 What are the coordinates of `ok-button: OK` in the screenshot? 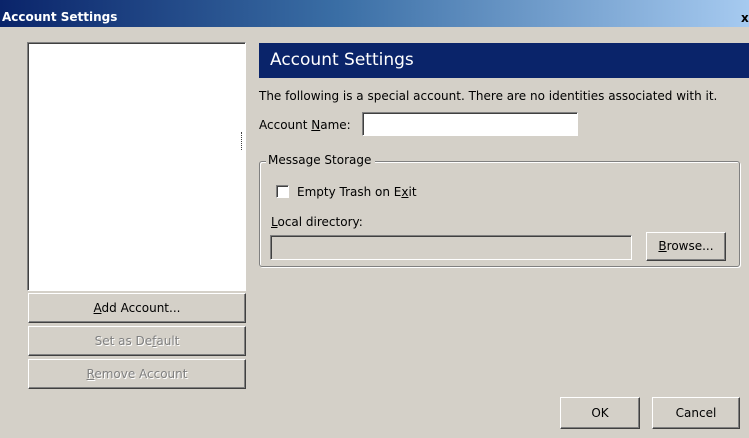 It's located at (600, 413).